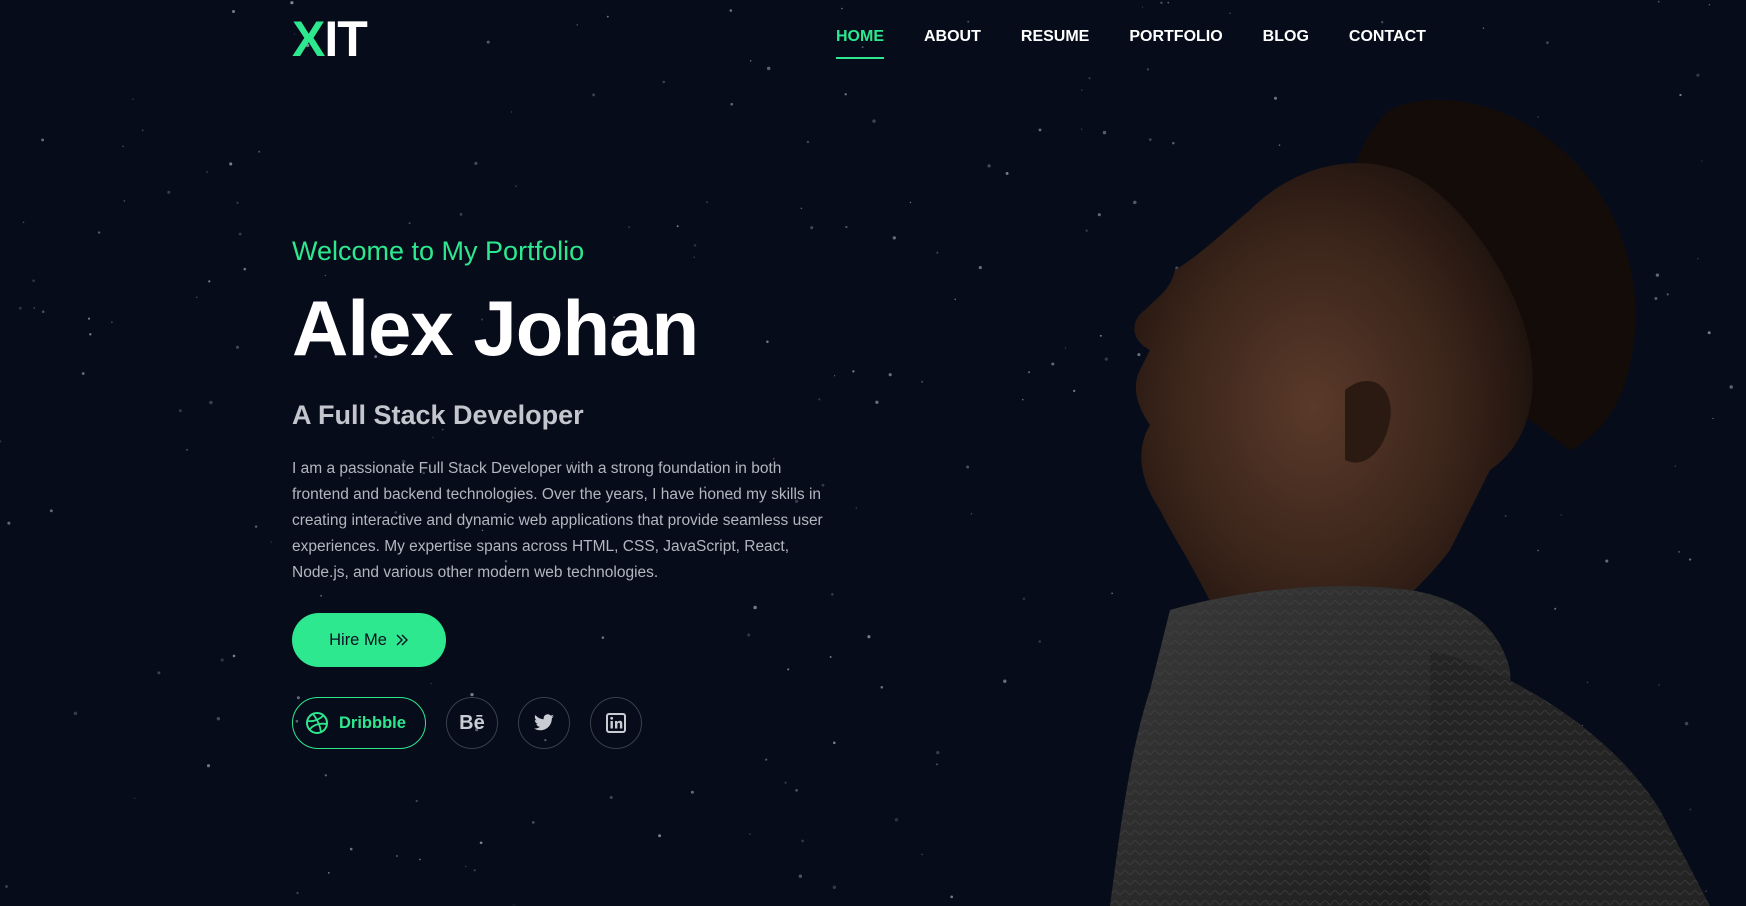  What do you see at coordinates (359, 723) in the screenshot?
I see `dribbble-button: Dribbble` at bounding box center [359, 723].